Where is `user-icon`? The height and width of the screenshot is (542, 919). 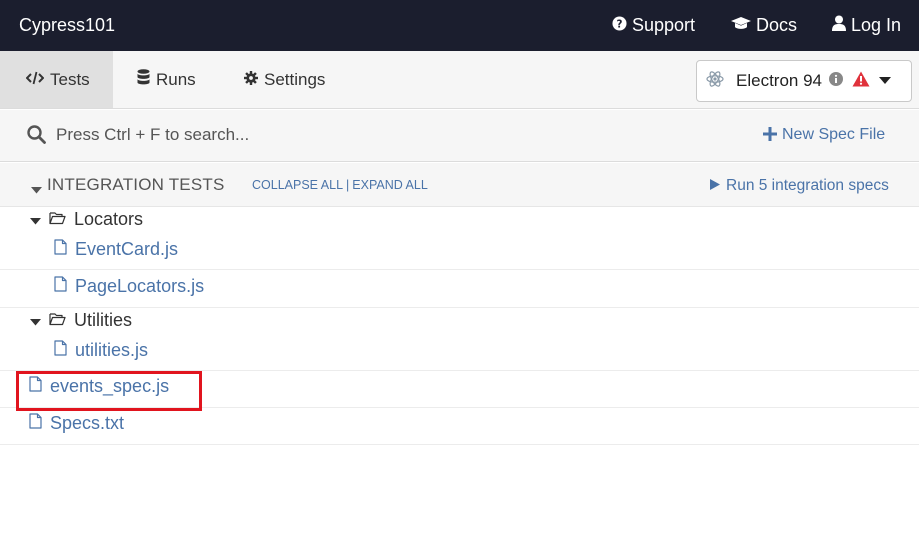
user-icon is located at coordinates (841, 25).